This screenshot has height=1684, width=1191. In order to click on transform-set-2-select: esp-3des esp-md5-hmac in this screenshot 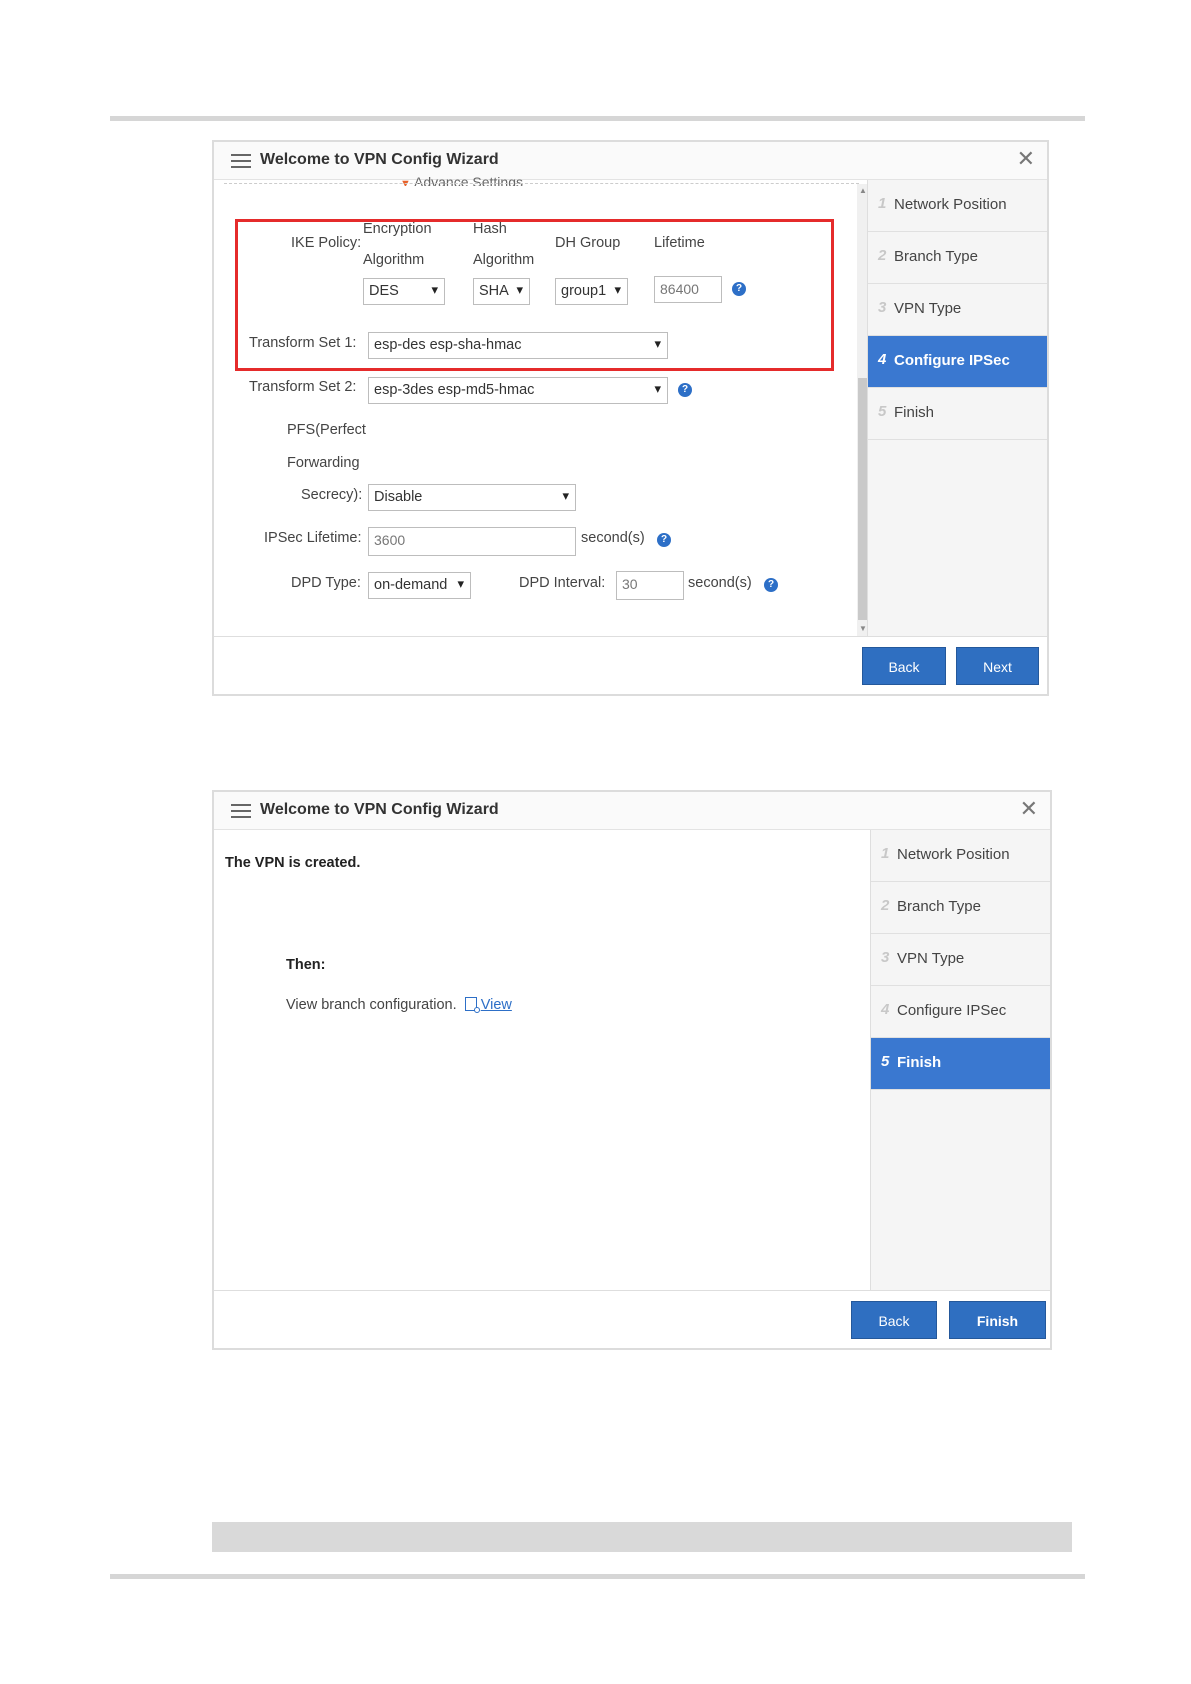, I will do `click(518, 390)`.